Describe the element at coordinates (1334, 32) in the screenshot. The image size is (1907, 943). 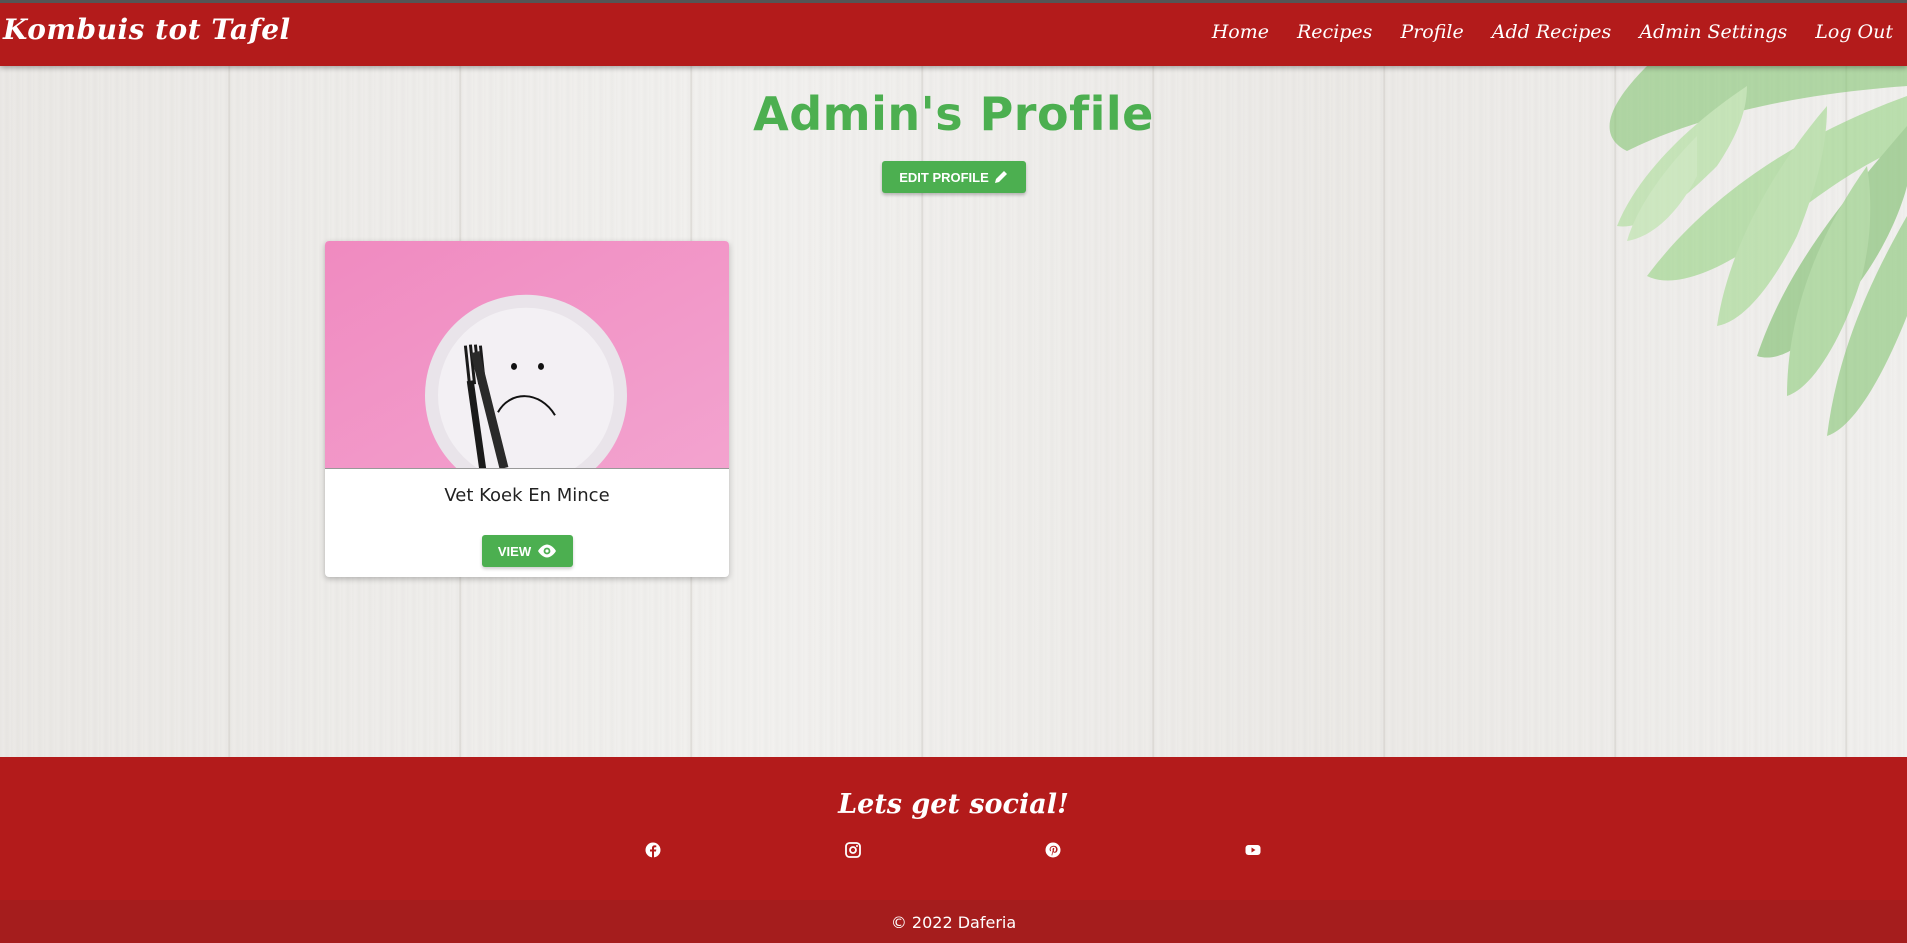
I see `nav-recipes: Recipes` at that location.